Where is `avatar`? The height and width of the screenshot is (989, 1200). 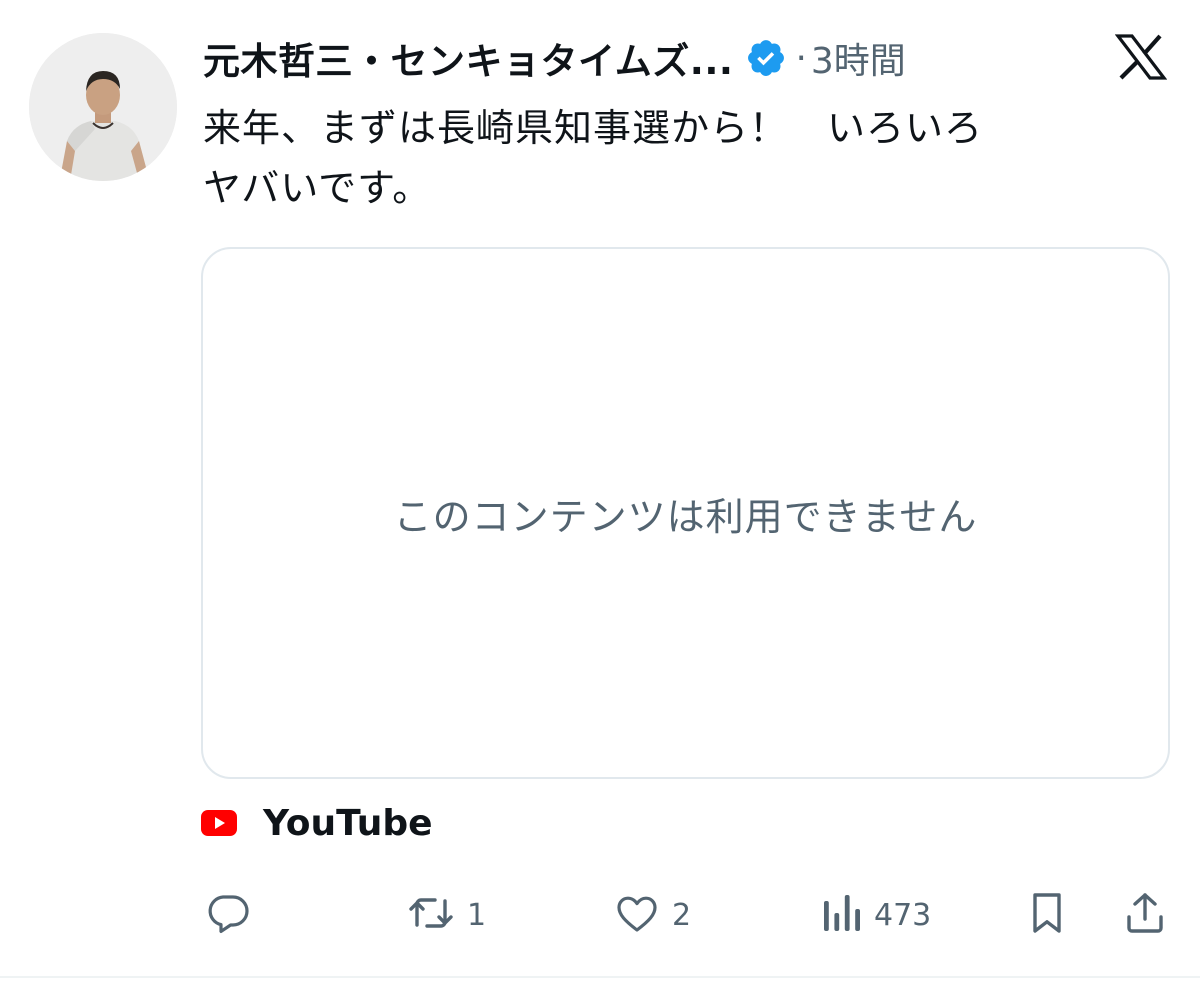
avatar is located at coordinates (103, 107).